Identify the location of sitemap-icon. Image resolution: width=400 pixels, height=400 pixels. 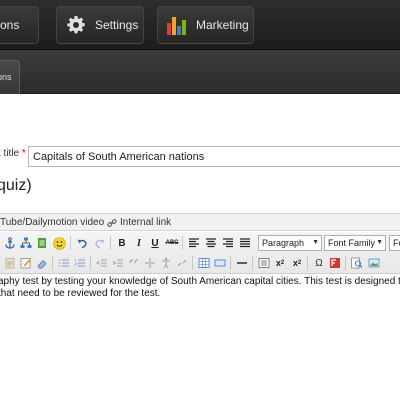
(26, 243).